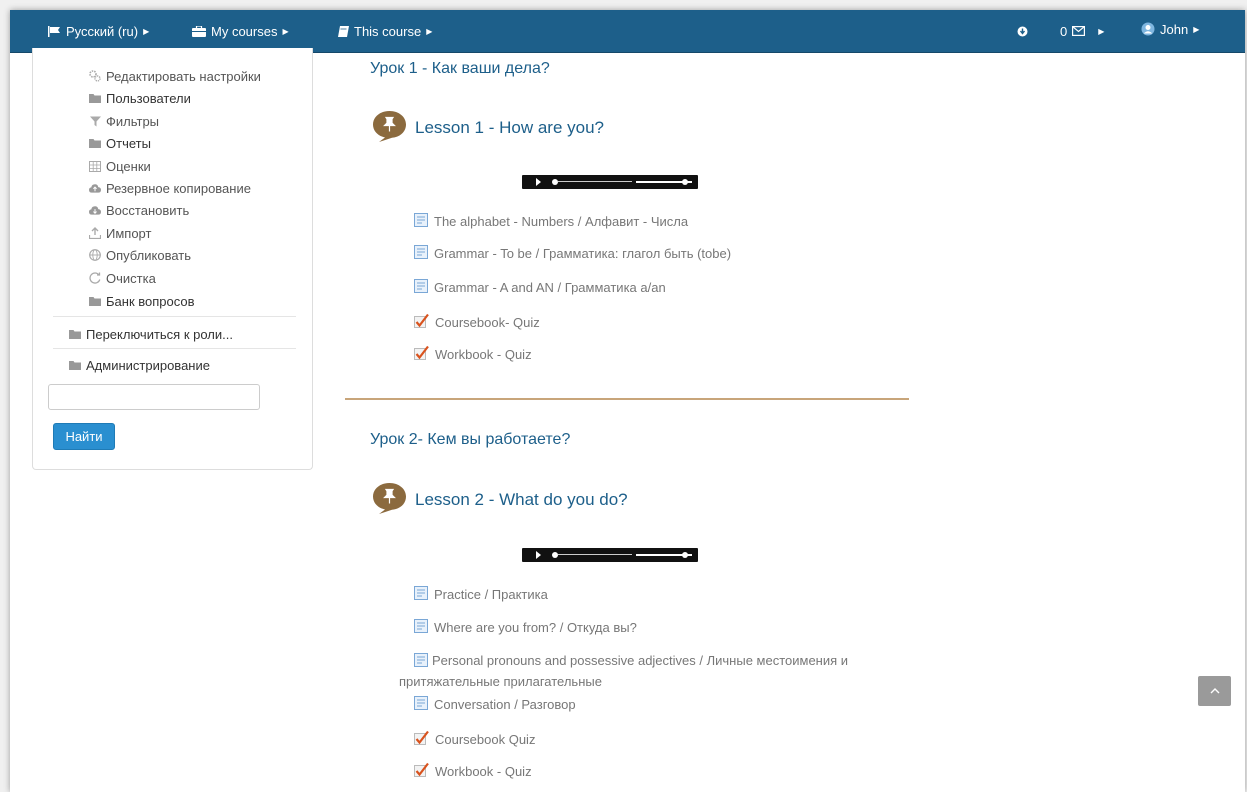 This screenshot has width=1247, height=792. What do you see at coordinates (388, 31) in the screenshot?
I see `this-course-label: This course` at bounding box center [388, 31].